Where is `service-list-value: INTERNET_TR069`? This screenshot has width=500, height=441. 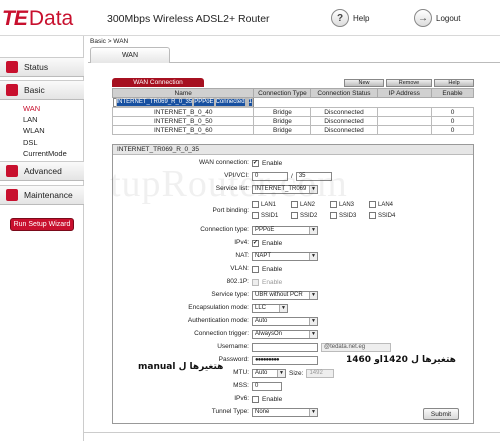
service-list-value: INTERNET_TR069 is located at coordinates (281, 189).